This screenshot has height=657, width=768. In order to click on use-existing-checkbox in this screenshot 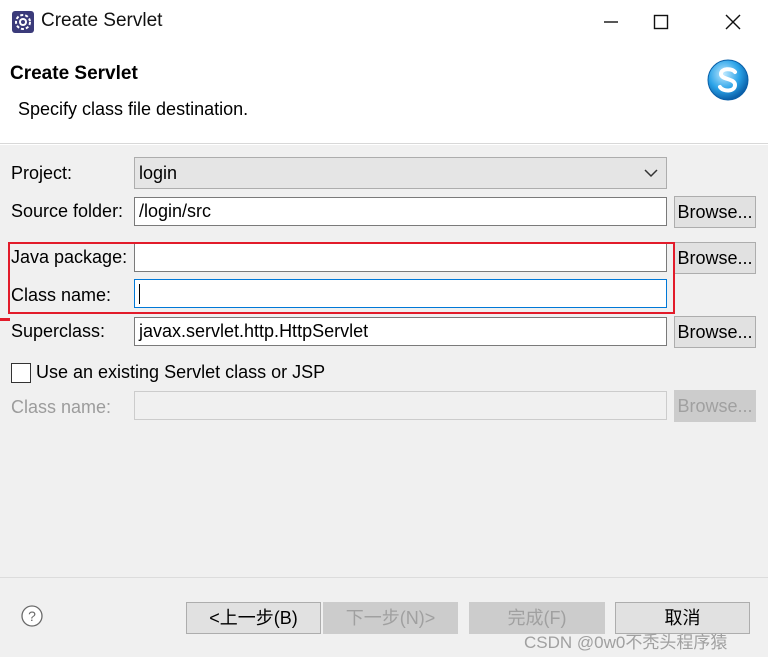, I will do `click(21, 373)`.